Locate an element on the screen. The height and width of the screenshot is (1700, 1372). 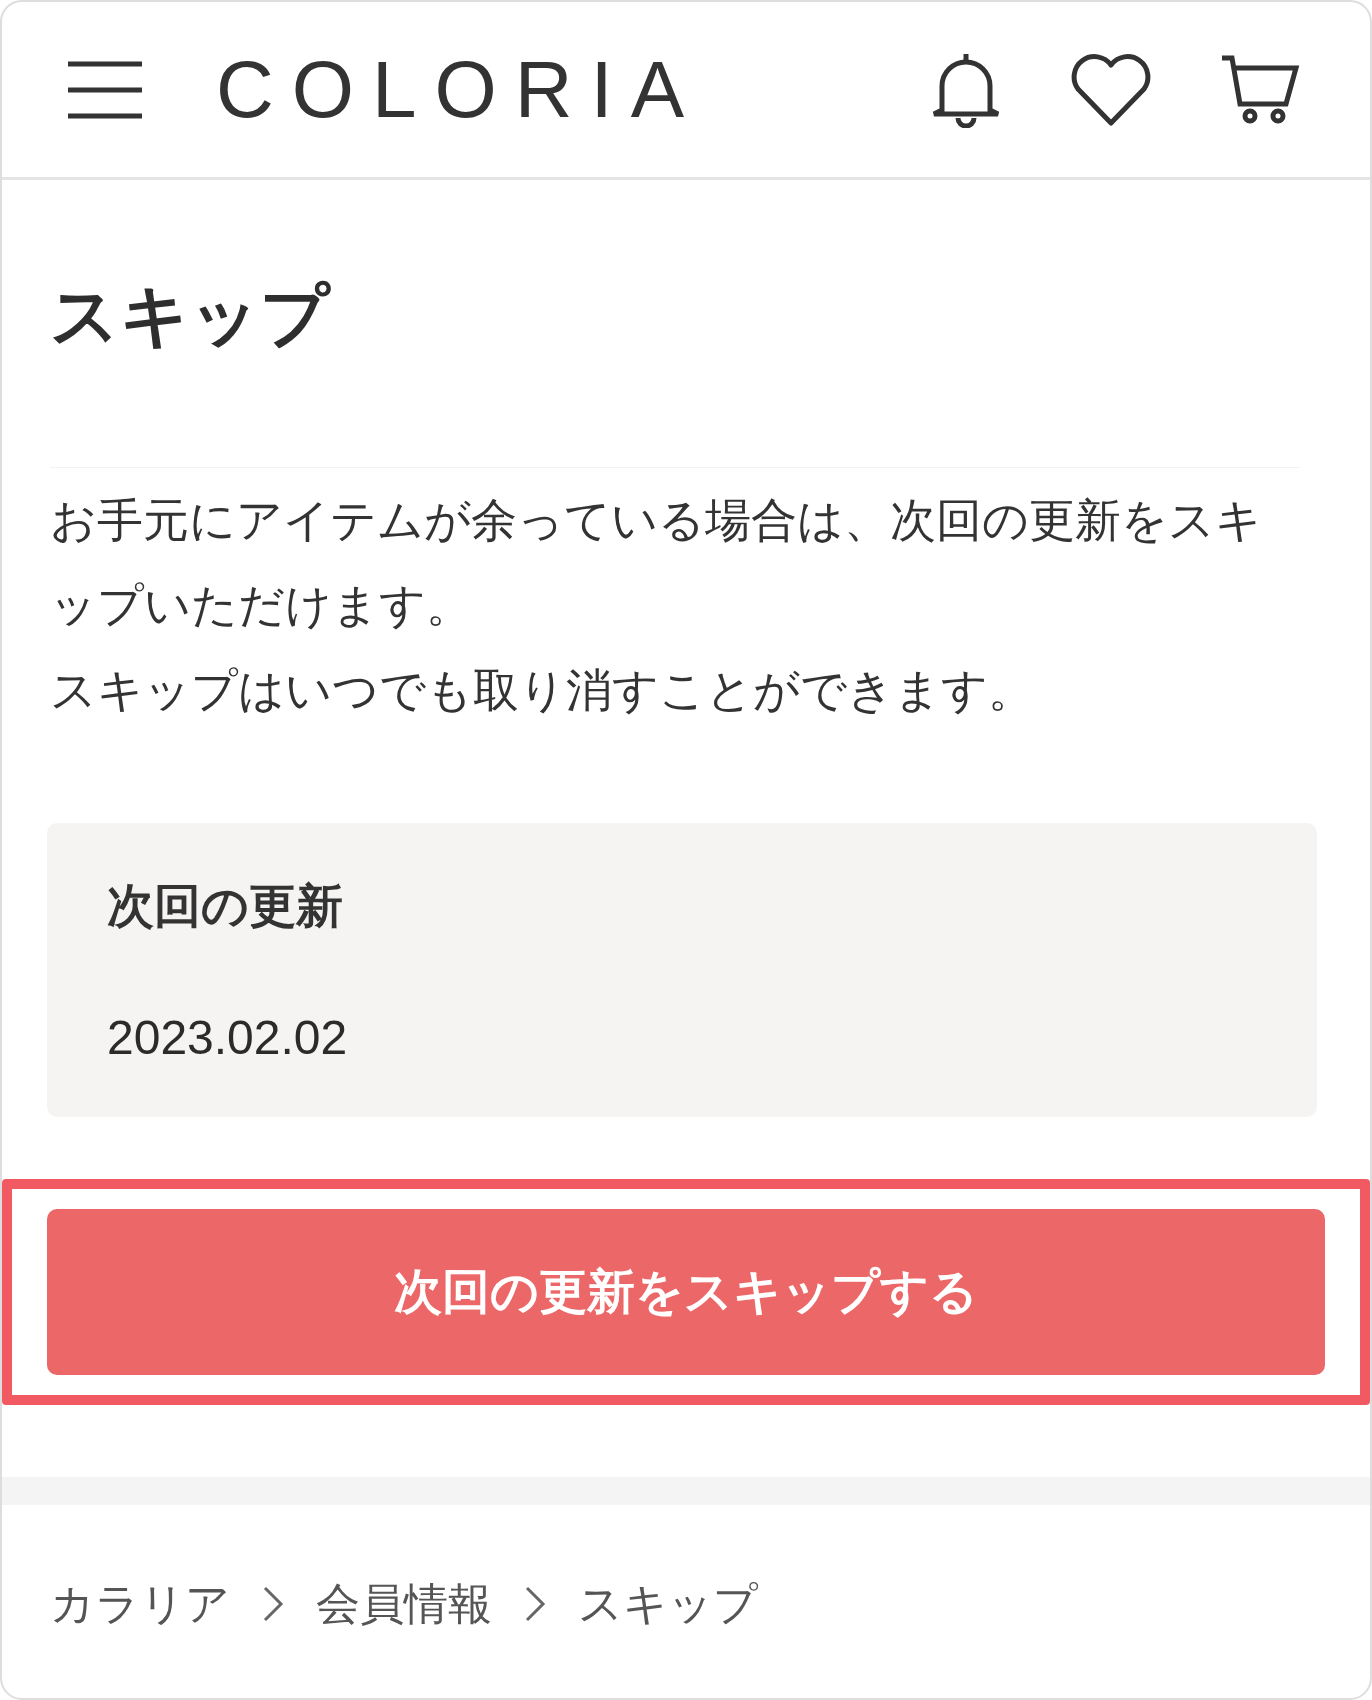
breadcrumb-link: カラリア is located at coordinates (140, 1604).